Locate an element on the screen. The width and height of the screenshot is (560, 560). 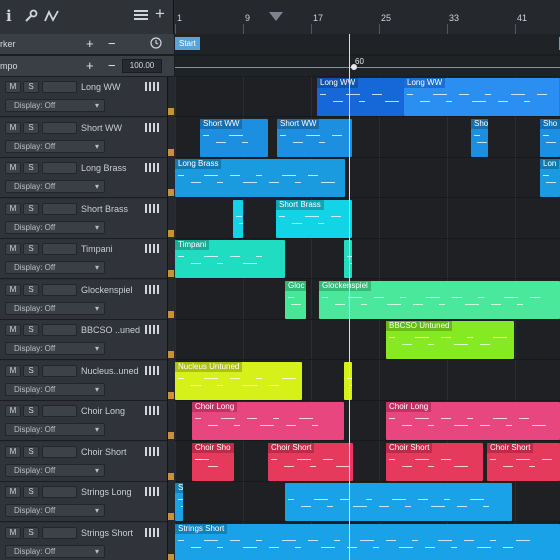
track-name: BBCSO ..uned is located at coordinates (110, 330).